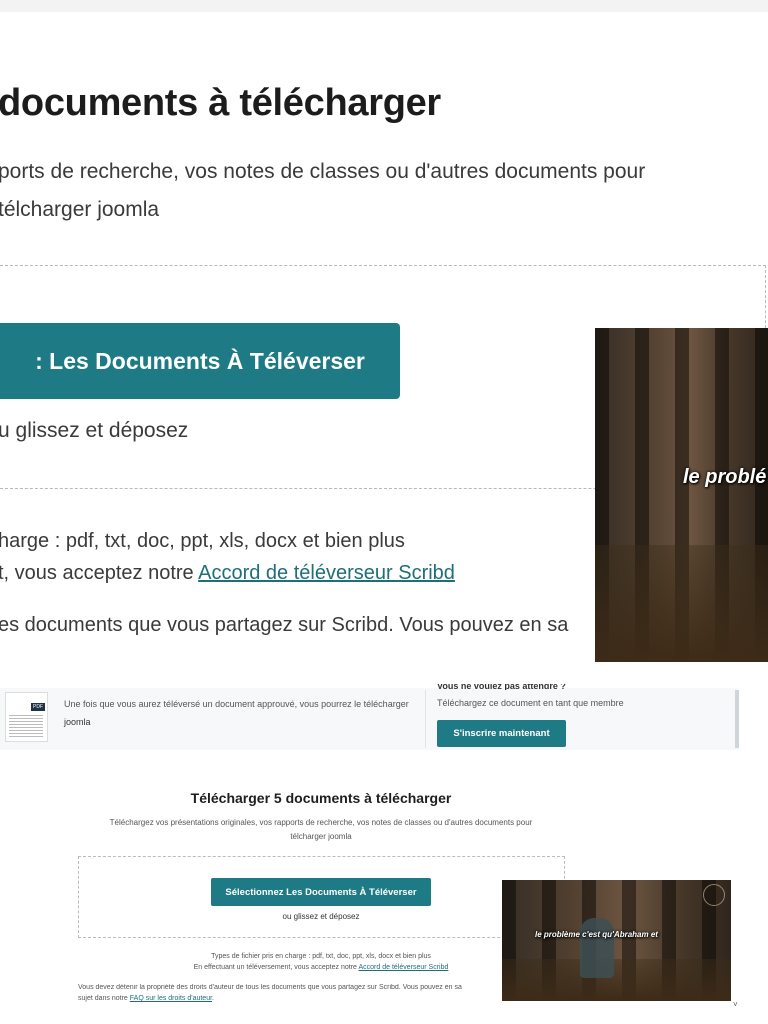 The height and width of the screenshot is (1024, 768). I want to click on video-caption: le problé, so click(725, 477).